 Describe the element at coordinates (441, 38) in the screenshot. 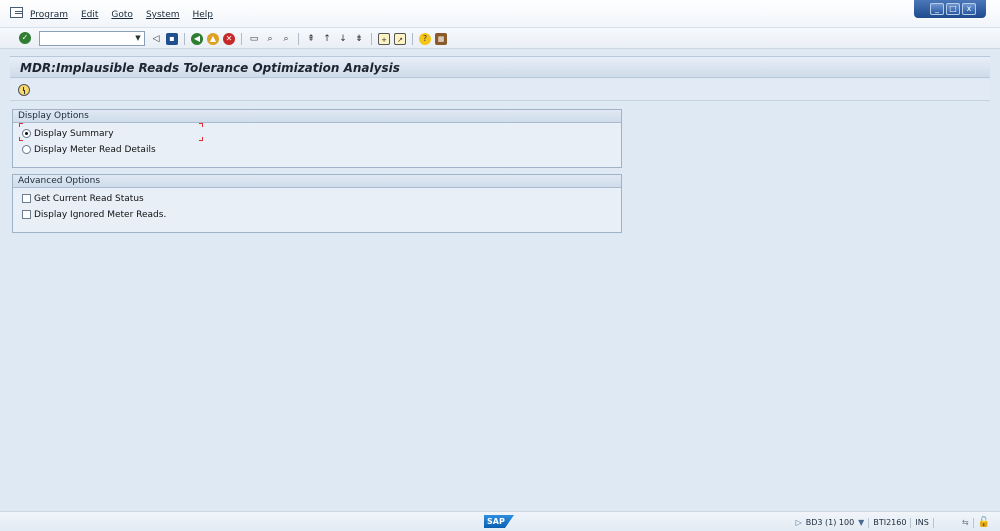

I see `customize-layout-icon: ▦` at that location.